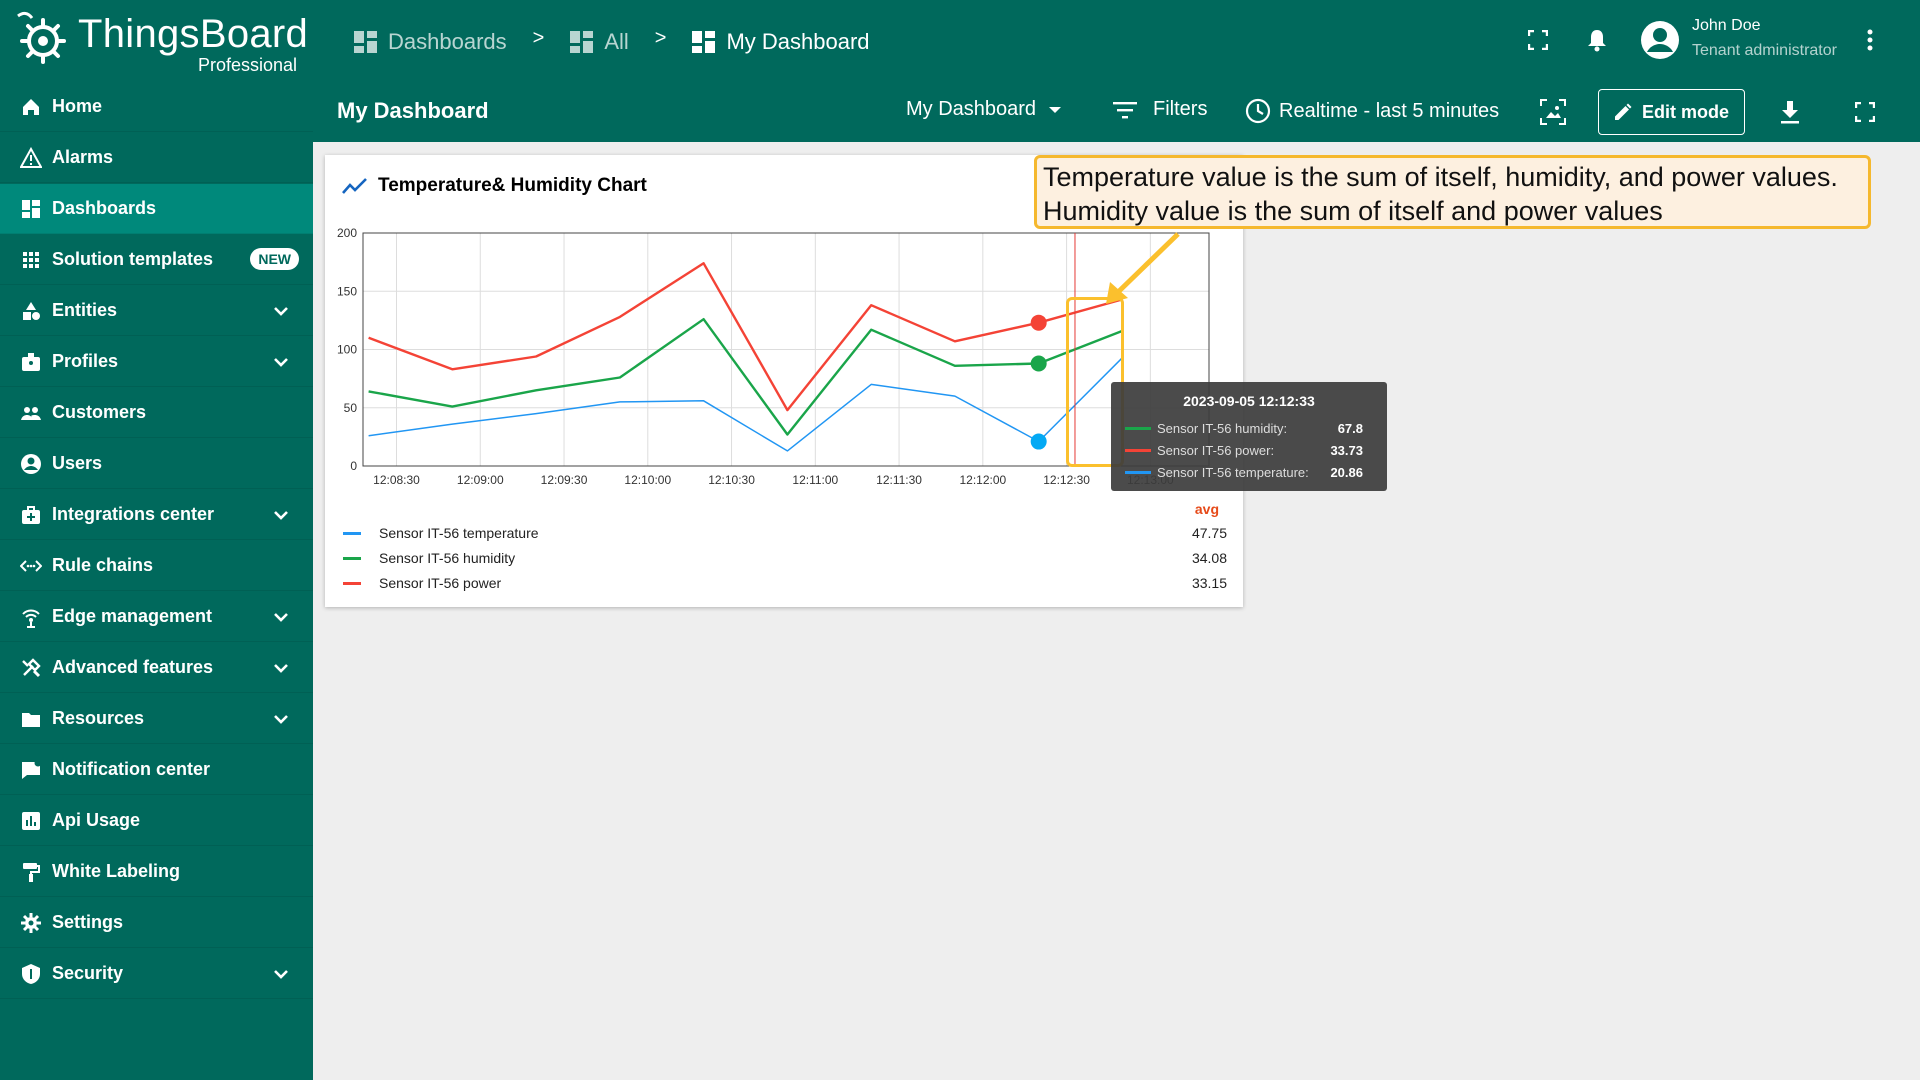 The height and width of the screenshot is (1080, 1920). I want to click on sidebar-item-solution-templates: Solution templates NEW, so click(156, 260).